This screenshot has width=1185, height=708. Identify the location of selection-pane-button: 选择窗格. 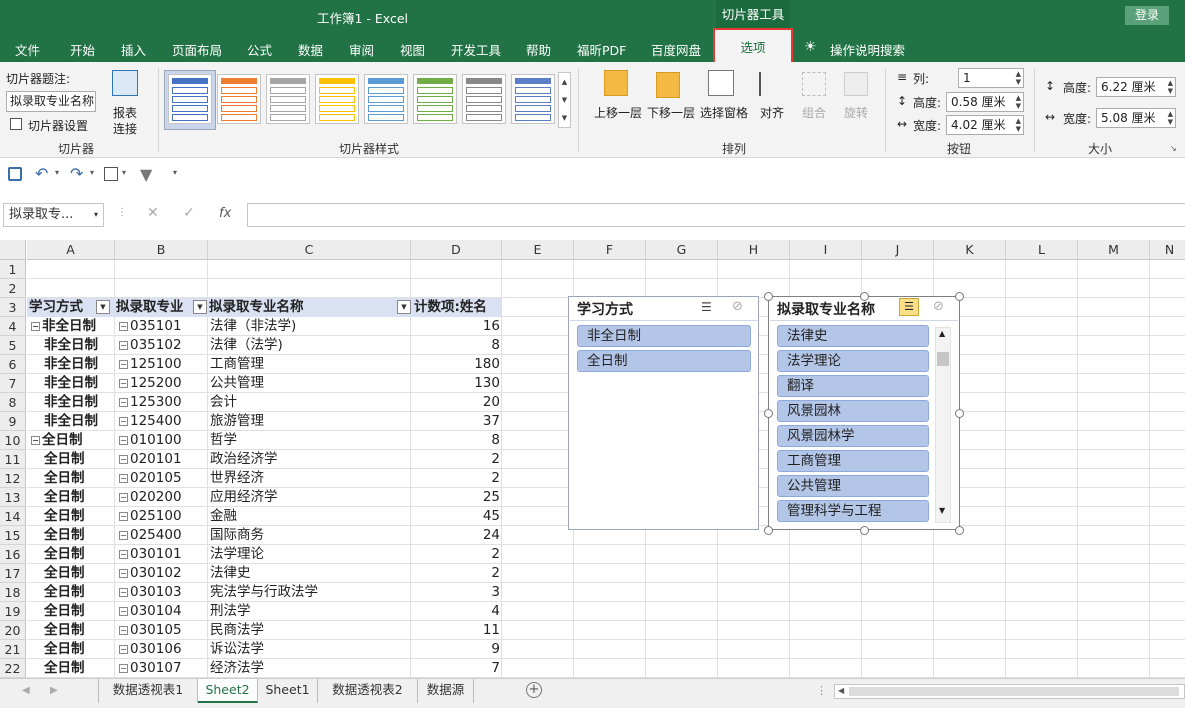
(724, 112).